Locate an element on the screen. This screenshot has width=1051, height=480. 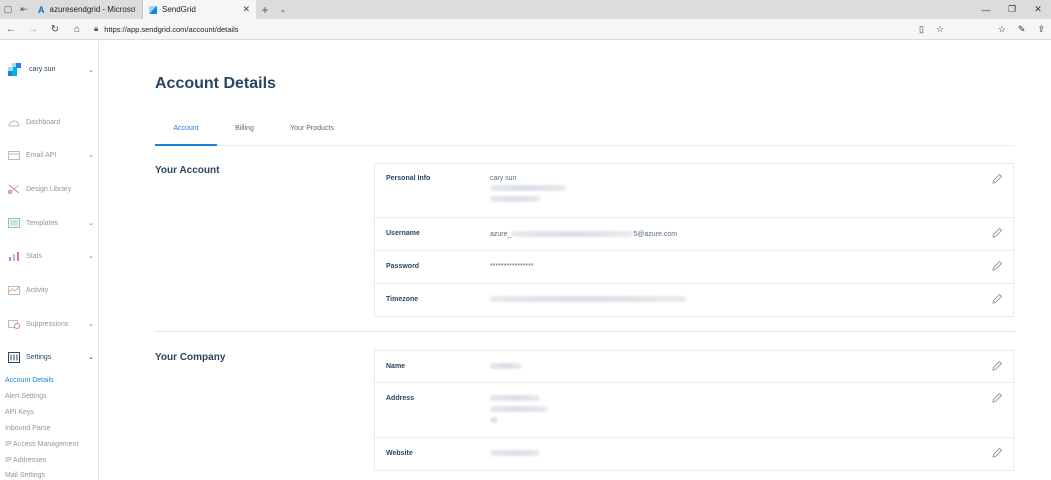
redacted-company-name is located at coordinates (506, 366).